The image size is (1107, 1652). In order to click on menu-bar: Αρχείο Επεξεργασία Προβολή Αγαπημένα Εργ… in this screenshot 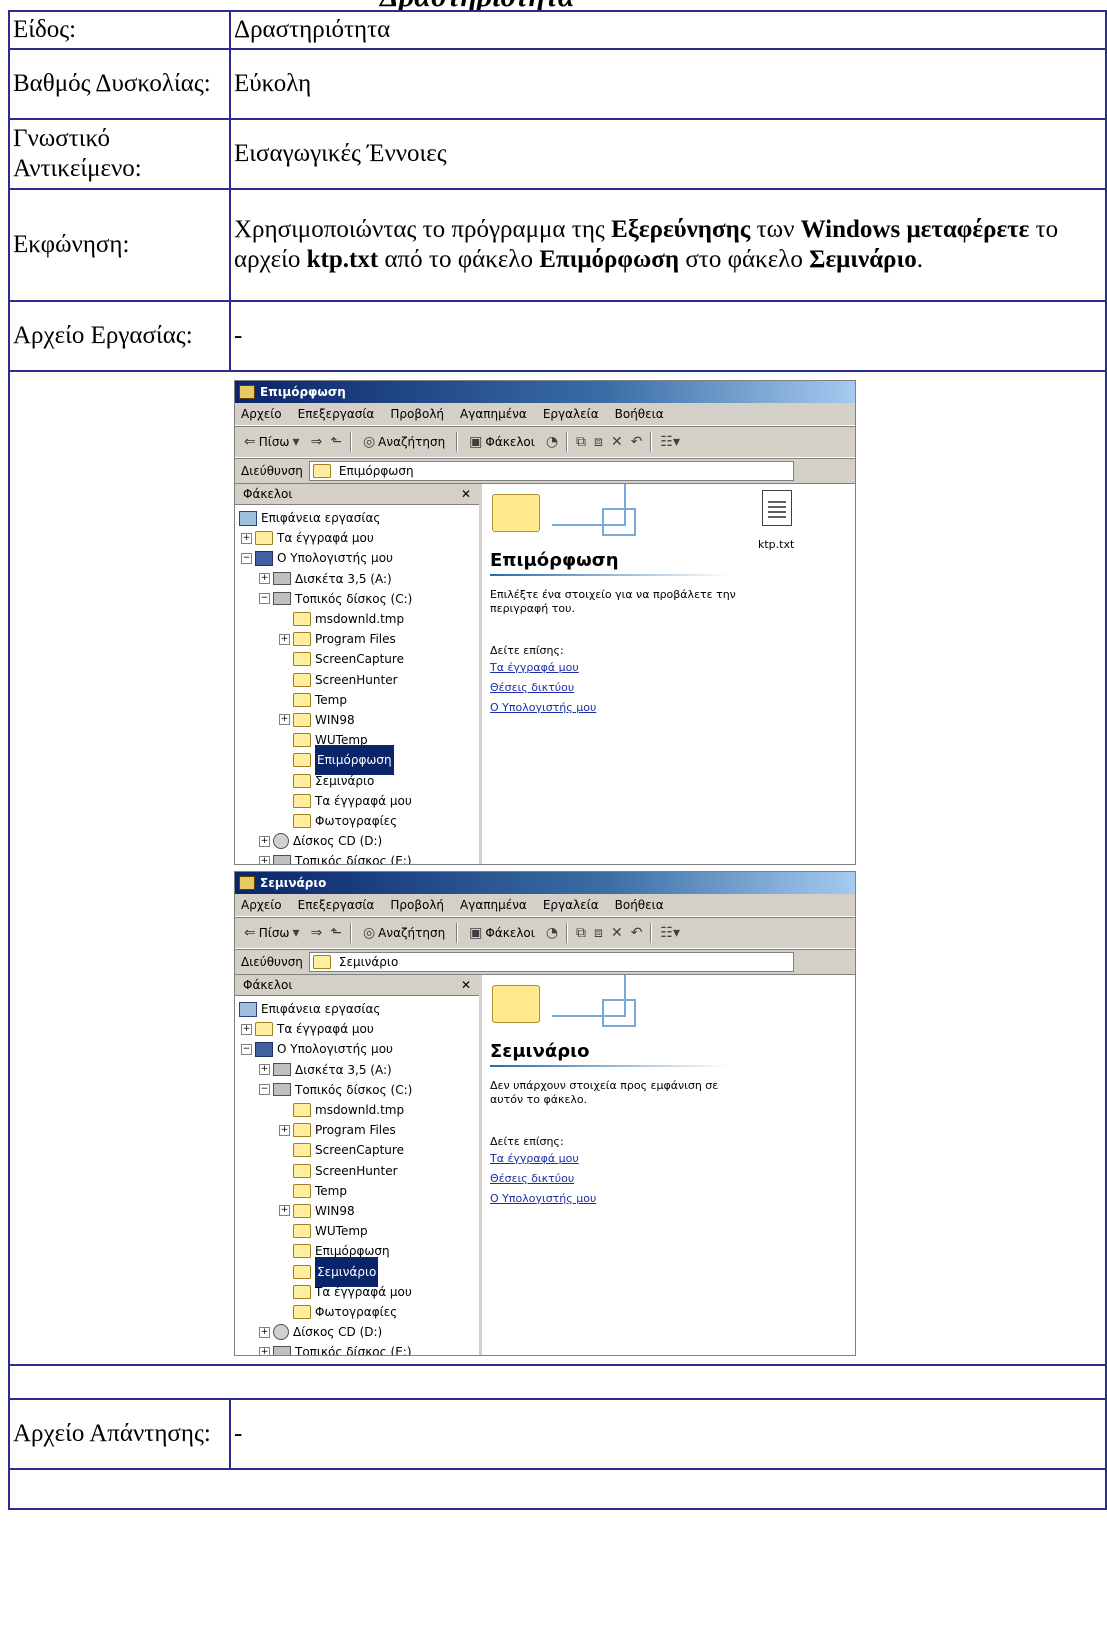, I will do `click(545, 905)`.